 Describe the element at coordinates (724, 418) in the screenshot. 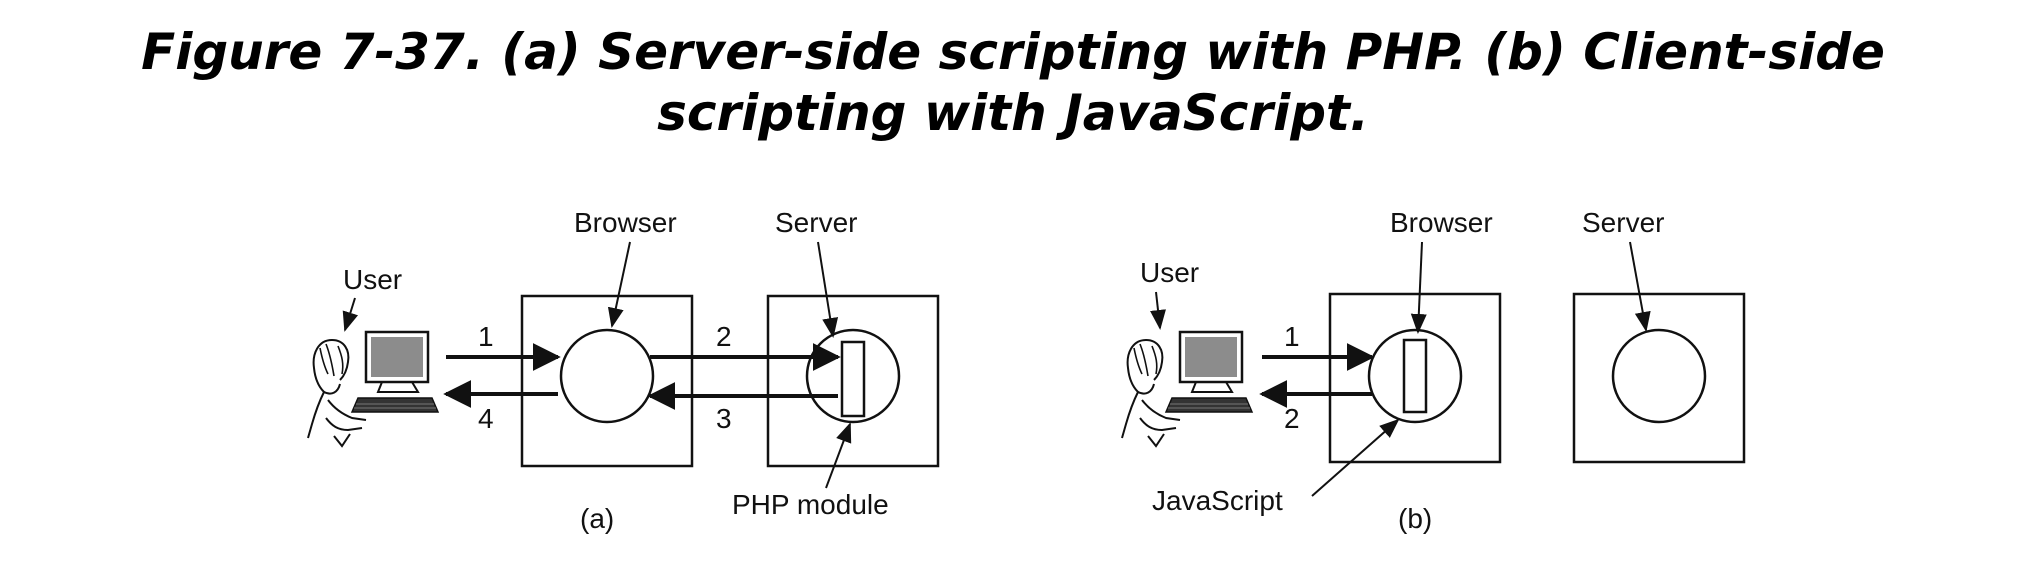

I see `step-a-3: 3` at that location.